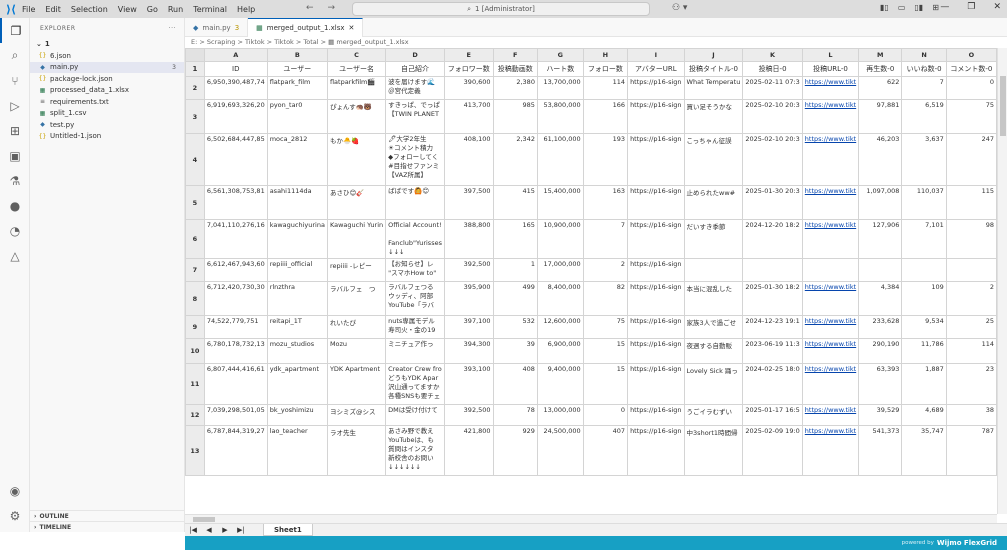  Describe the element at coordinates (880, 298) in the screenshot. I see `grid-cell: 4,384` at that location.